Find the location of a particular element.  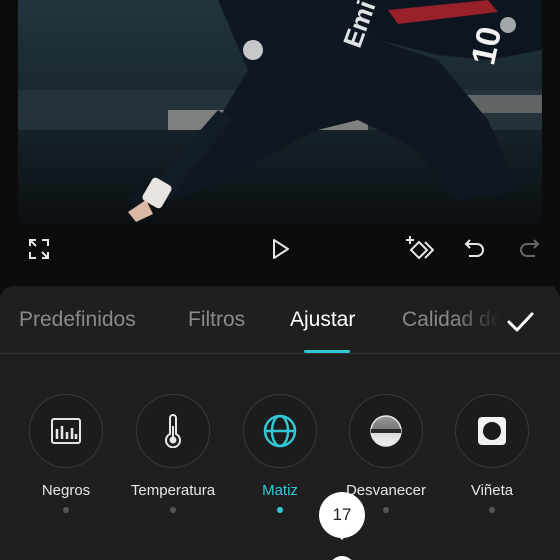

expand-icon is located at coordinates (39, 249).